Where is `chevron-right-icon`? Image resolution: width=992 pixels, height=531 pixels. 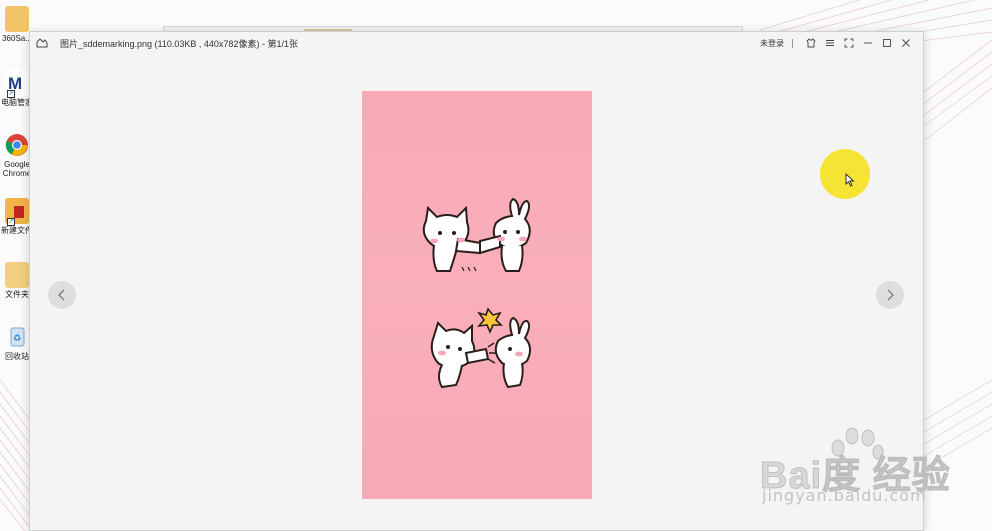 chevron-right-icon is located at coordinates (890, 295).